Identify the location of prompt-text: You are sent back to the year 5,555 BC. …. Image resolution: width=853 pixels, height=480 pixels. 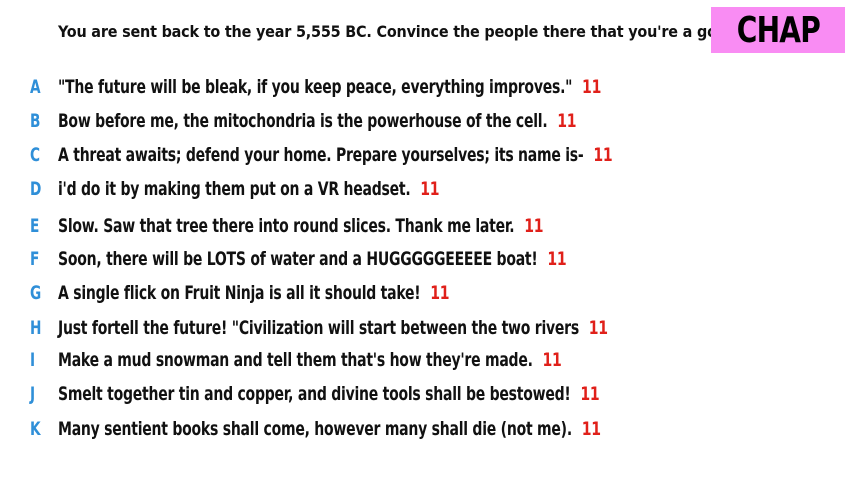
(395, 31).